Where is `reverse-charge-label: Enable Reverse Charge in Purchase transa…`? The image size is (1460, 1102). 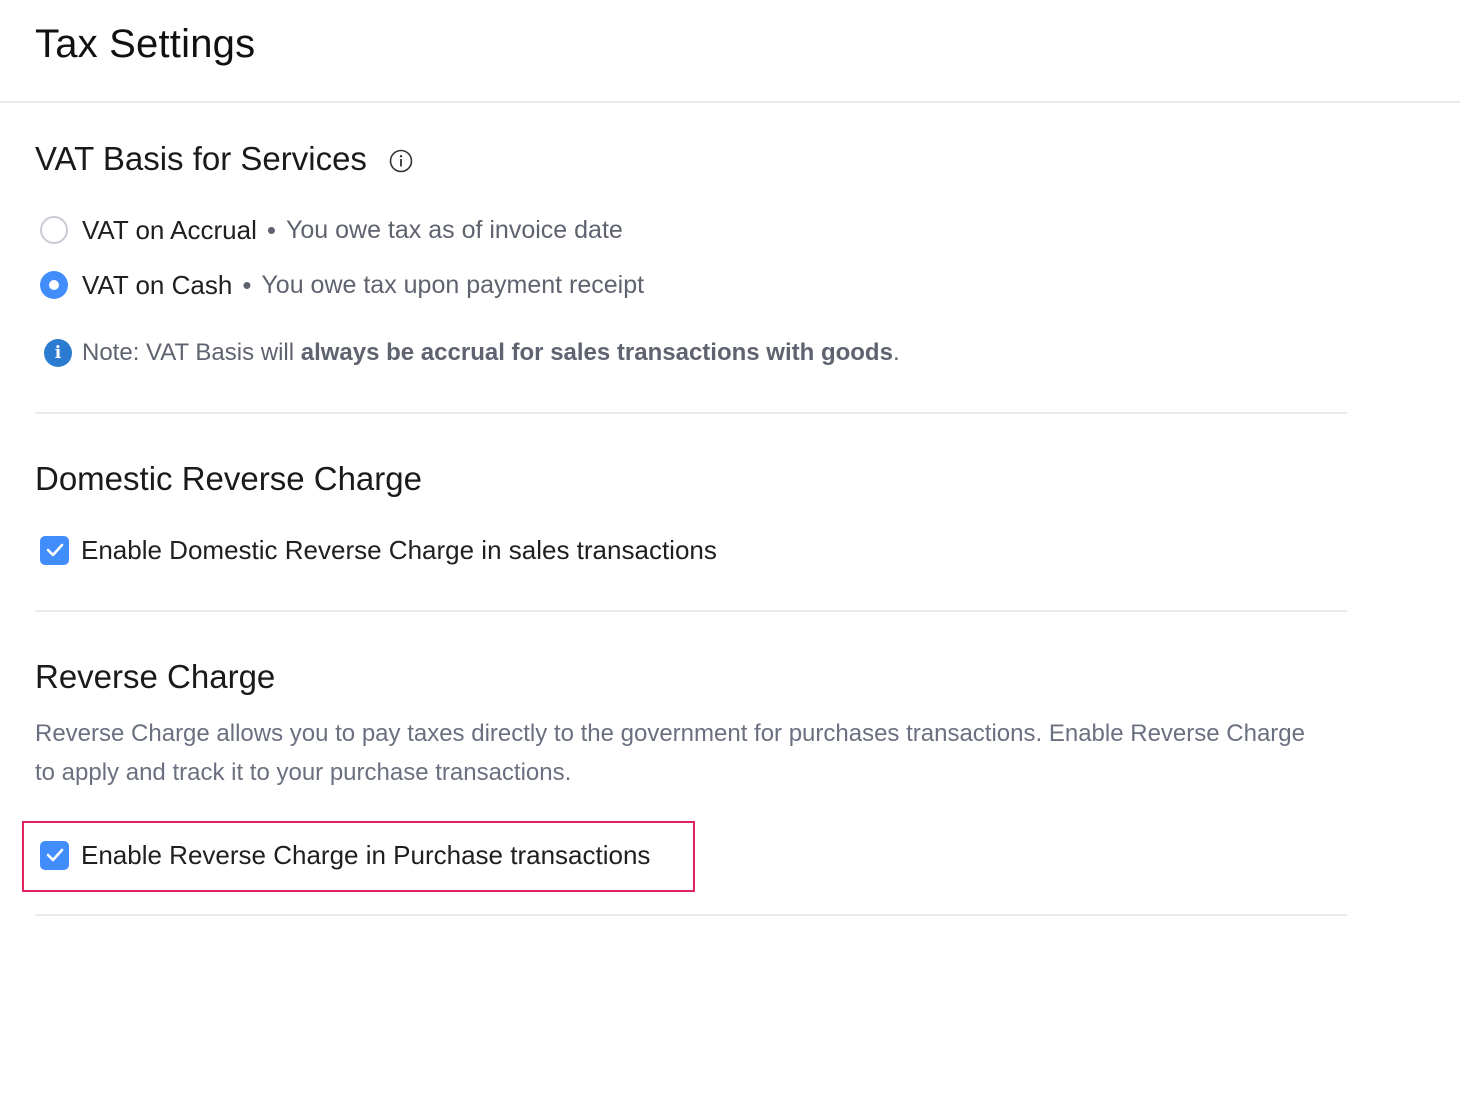 reverse-charge-label: Enable Reverse Charge in Purchase transa… is located at coordinates (365, 855).